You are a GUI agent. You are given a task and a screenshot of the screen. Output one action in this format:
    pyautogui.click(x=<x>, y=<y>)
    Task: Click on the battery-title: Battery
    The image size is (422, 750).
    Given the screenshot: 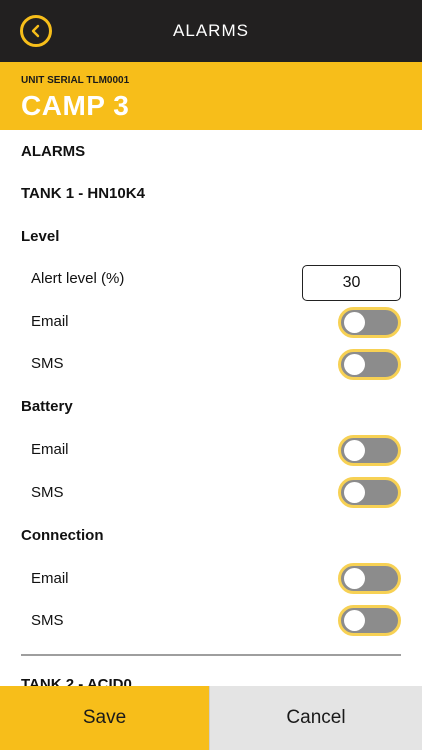 What is the action you would take?
    pyautogui.click(x=47, y=406)
    